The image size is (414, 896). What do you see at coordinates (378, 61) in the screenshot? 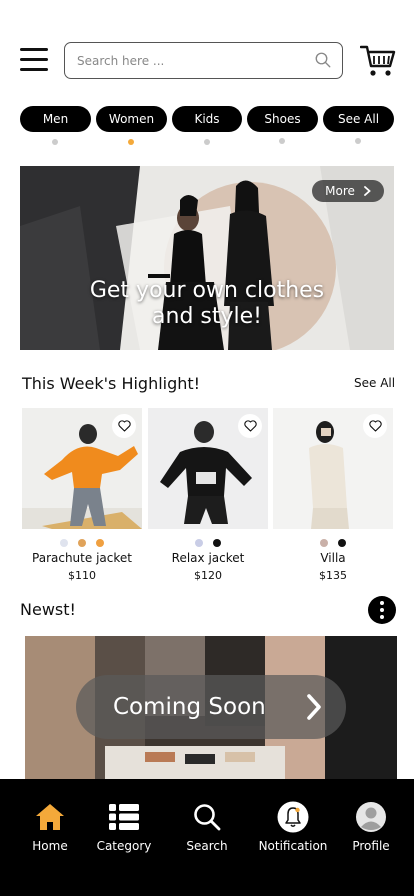
I see `cart-icon` at bounding box center [378, 61].